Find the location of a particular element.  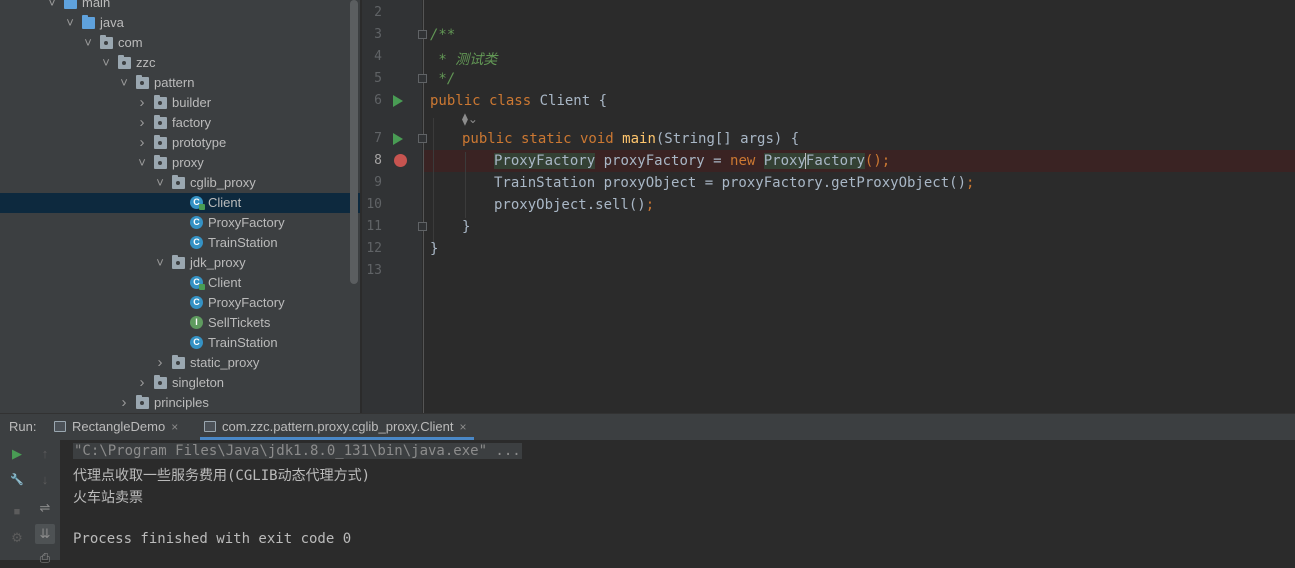

keyword: new is located at coordinates (743, 161).